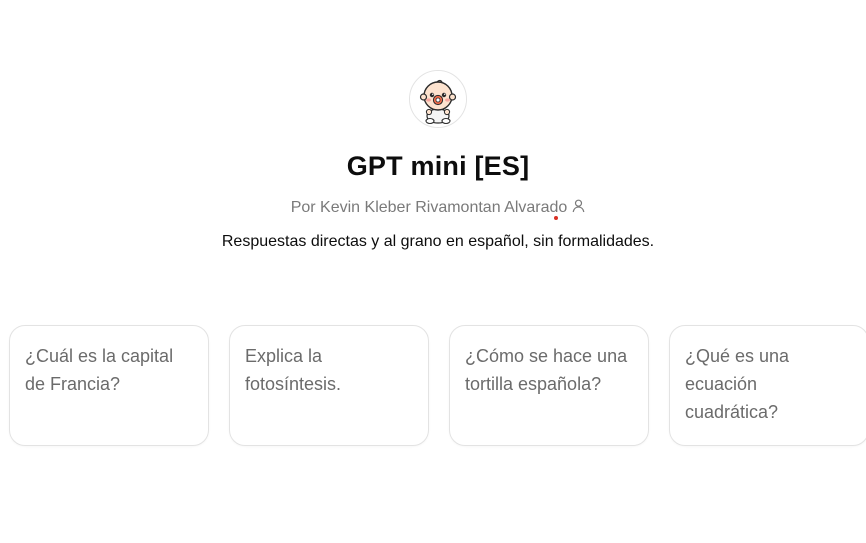  I want to click on starter-card: ¿Cómo se hace una tortilla española?, so click(549, 385).